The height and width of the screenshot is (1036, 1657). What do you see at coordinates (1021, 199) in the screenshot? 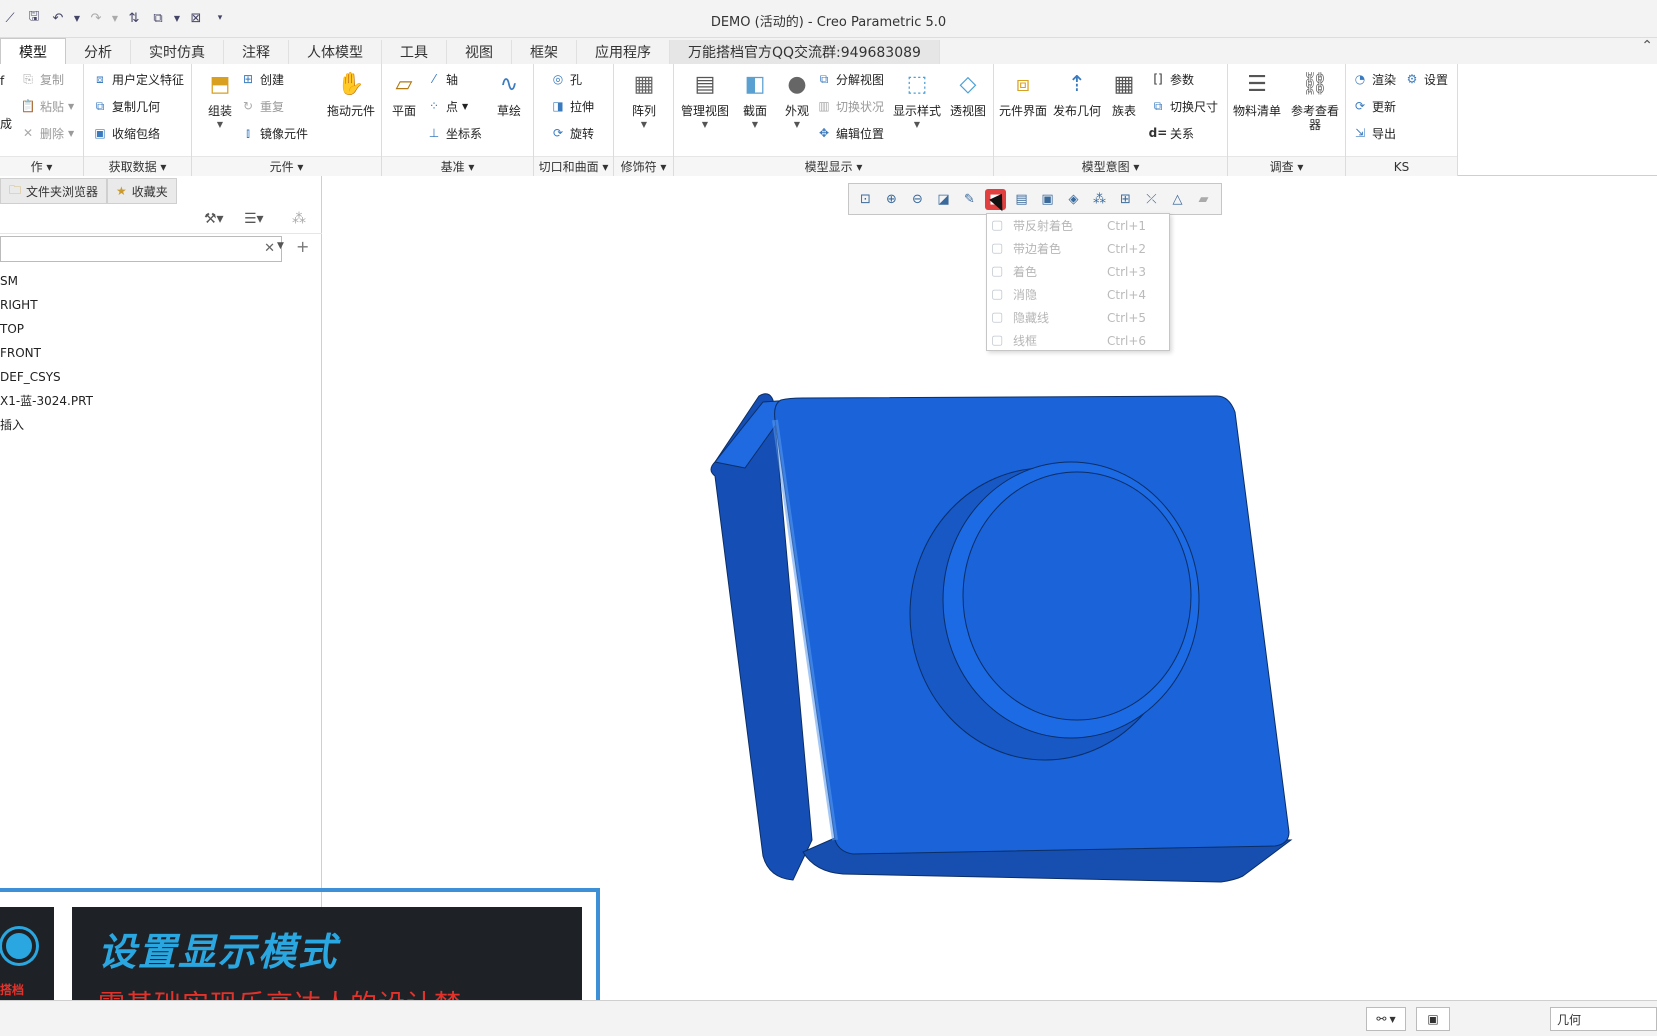
I see `saved-views-icon: ▤` at bounding box center [1021, 199].